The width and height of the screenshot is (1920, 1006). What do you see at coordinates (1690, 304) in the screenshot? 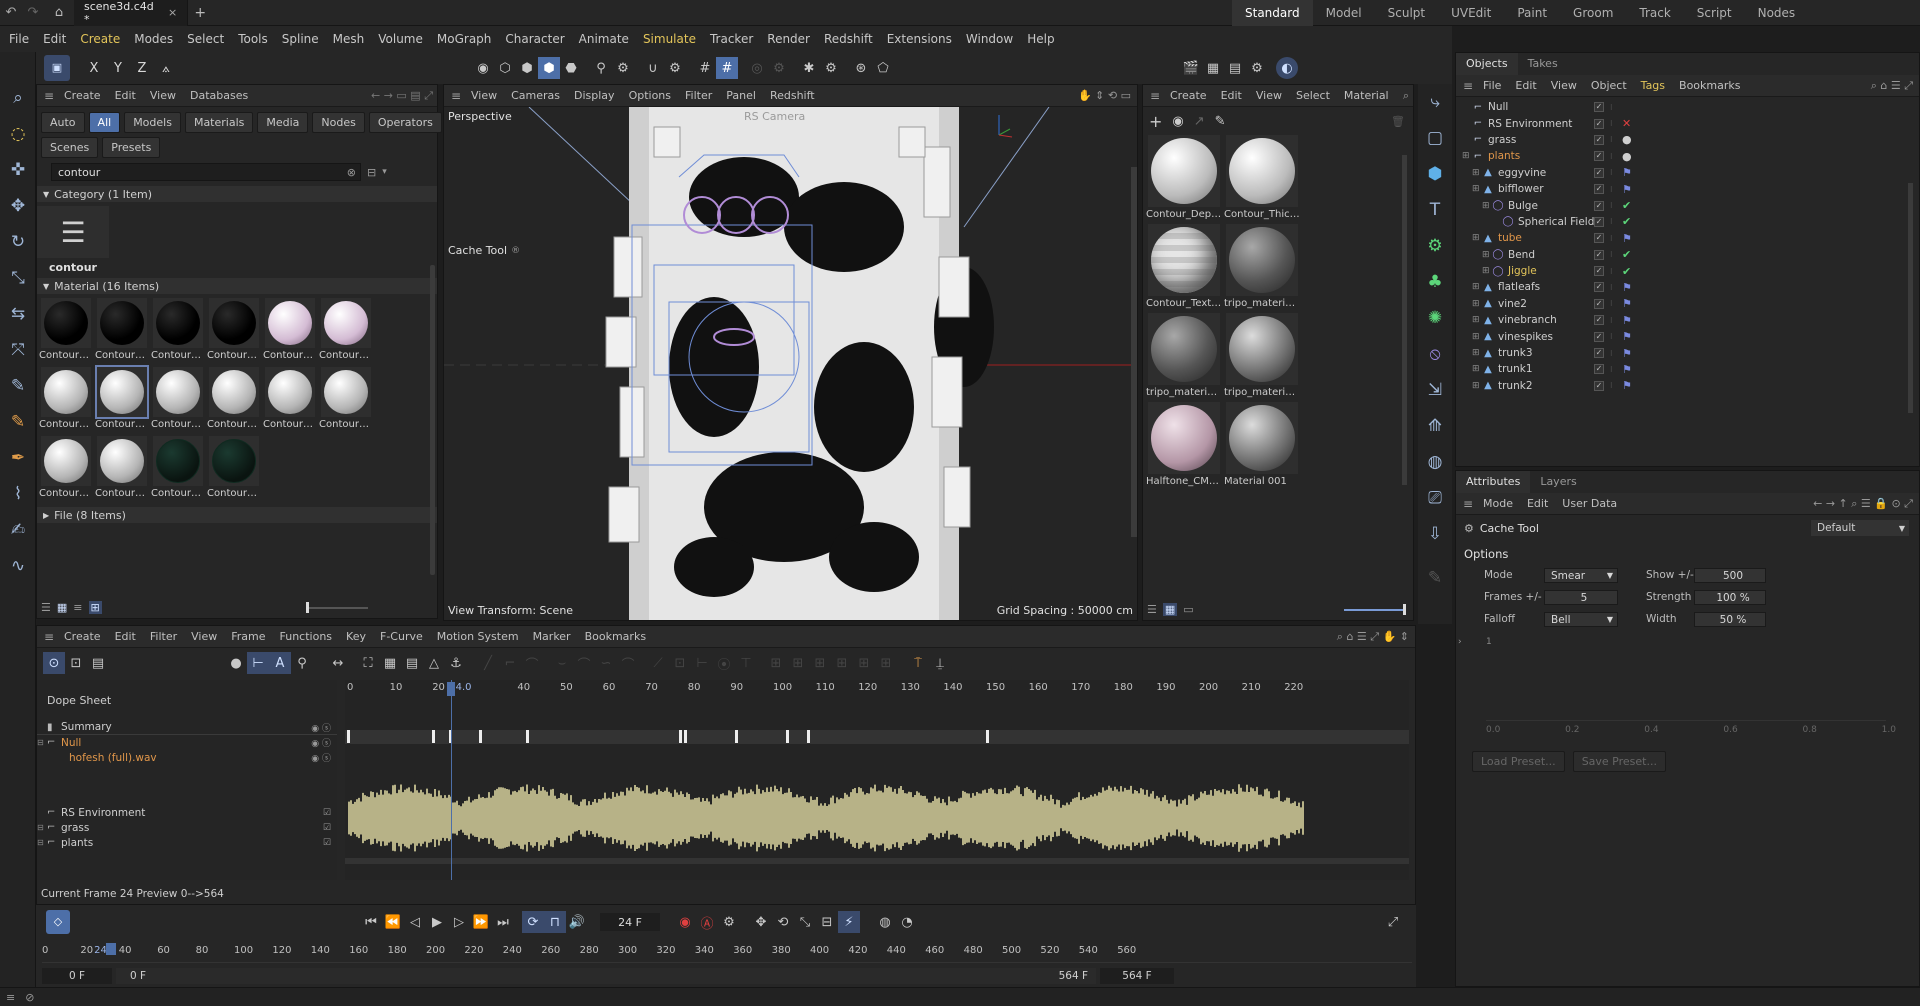
I see `object-row: ⊞ ▲ vine2 ✓ ⁝ ⚑` at bounding box center [1690, 304].